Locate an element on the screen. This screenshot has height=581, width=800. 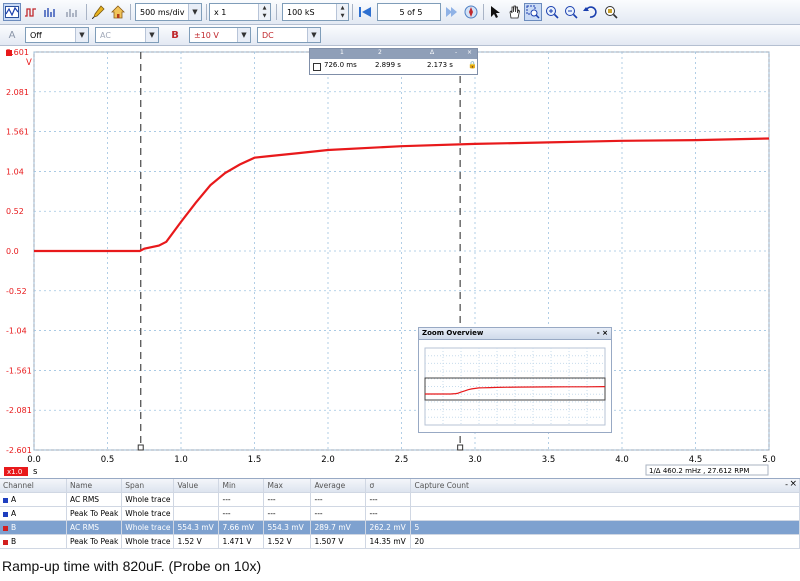
table-cell-name: AC RMS is located at coordinates (94, 499).